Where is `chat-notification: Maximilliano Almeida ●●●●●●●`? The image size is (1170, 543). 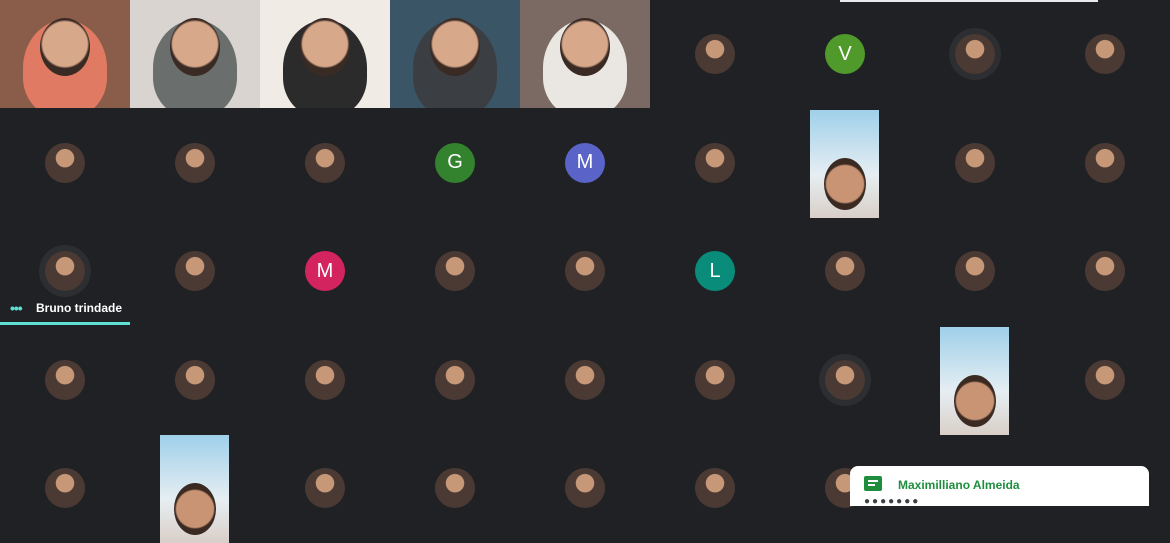
chat-notification: Maximilliano Almeida ●●●●●●● is located at coordinates (999, 486).